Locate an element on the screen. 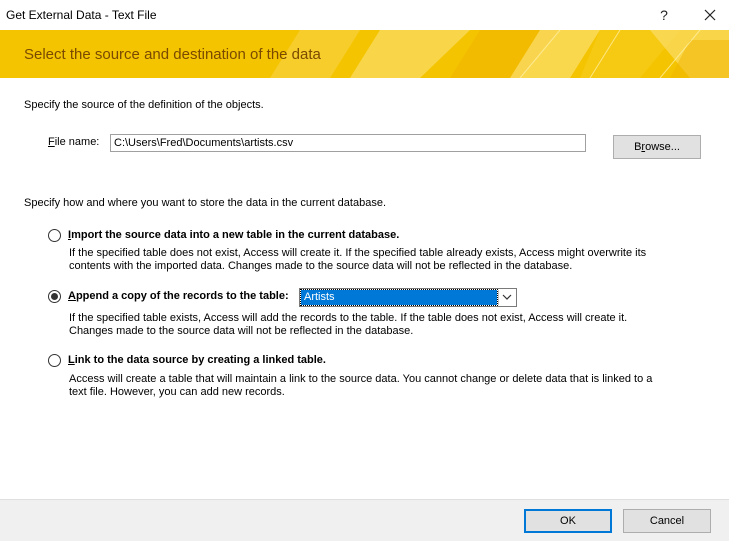 The image size is (729, 541). file-name-label-rest: ile name: is located at coordinates (77, 142).